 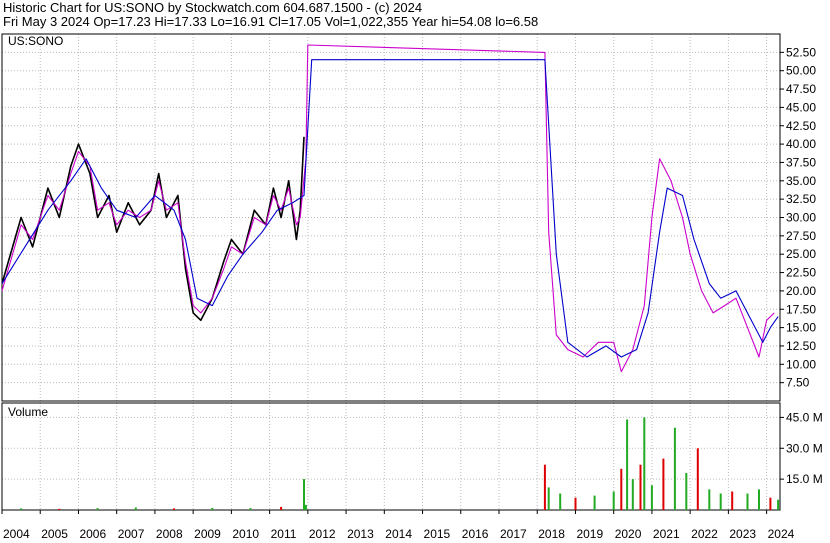 I want to click on price-line, so click(x=153, y=229).